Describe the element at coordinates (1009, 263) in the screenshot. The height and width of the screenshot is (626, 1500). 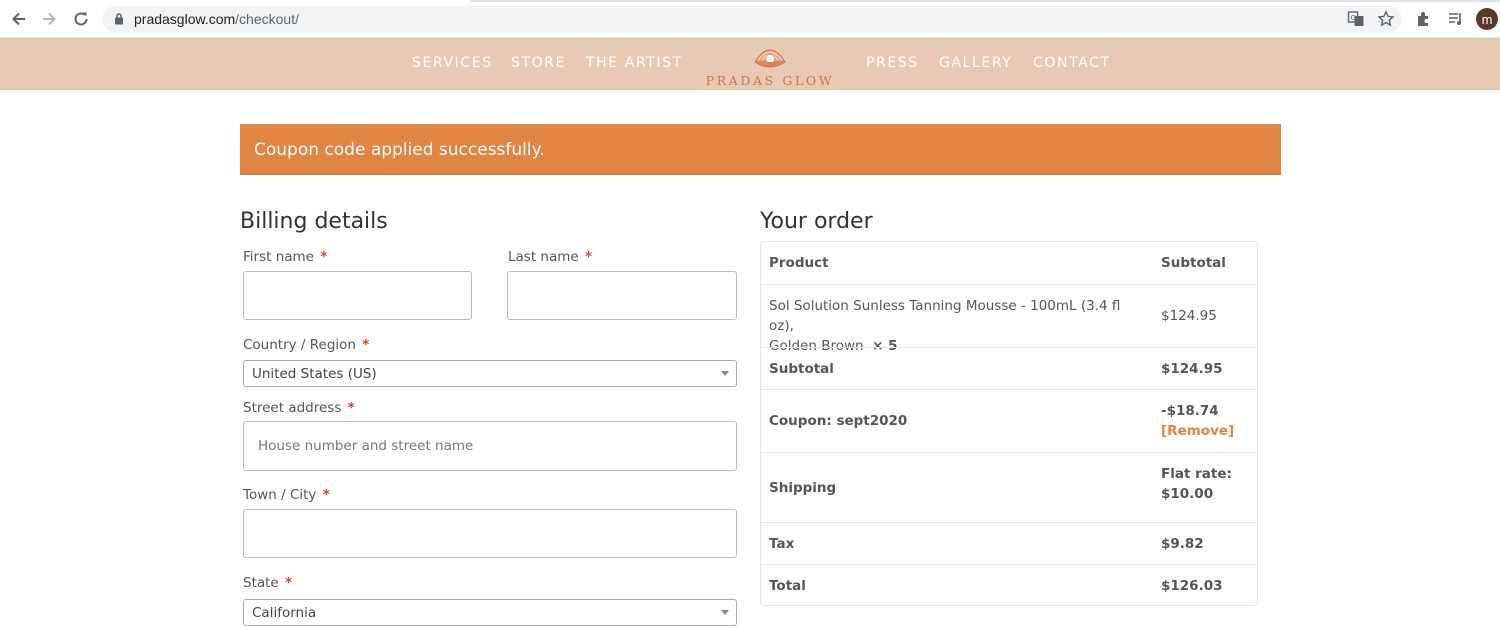
I see `table-header-row: Product Subtotal` at that location.